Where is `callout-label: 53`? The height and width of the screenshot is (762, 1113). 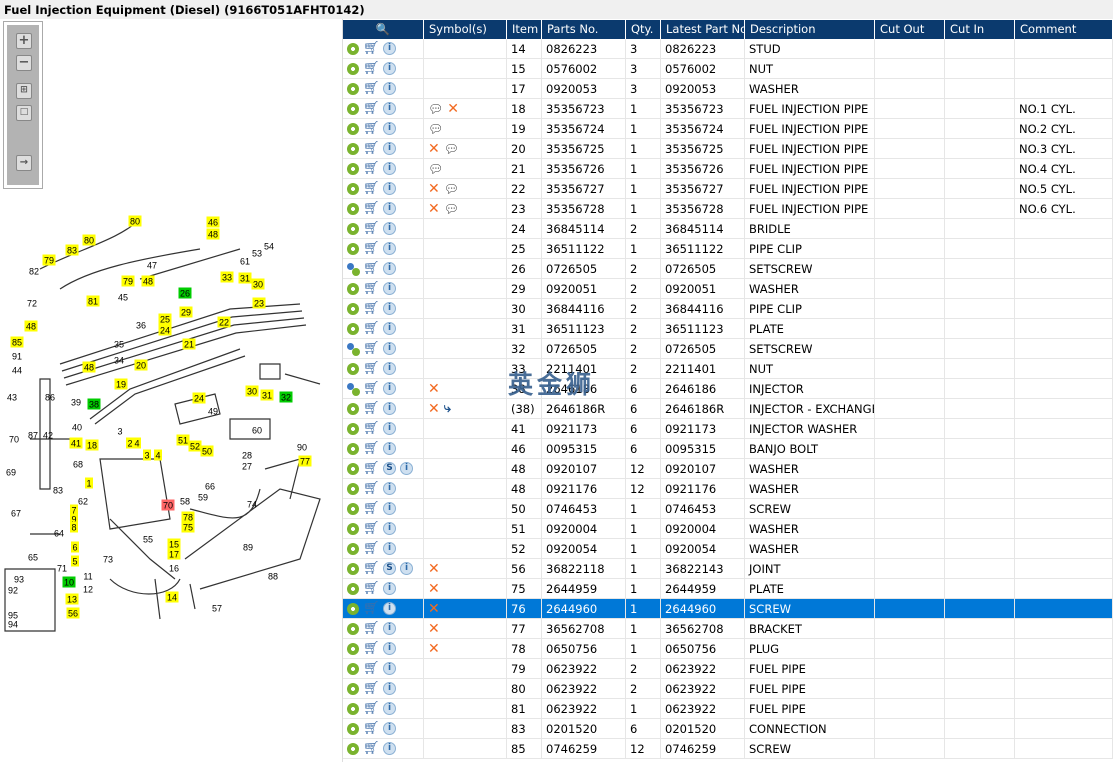
callout-label: 53 is located at coordinates (257, 254).